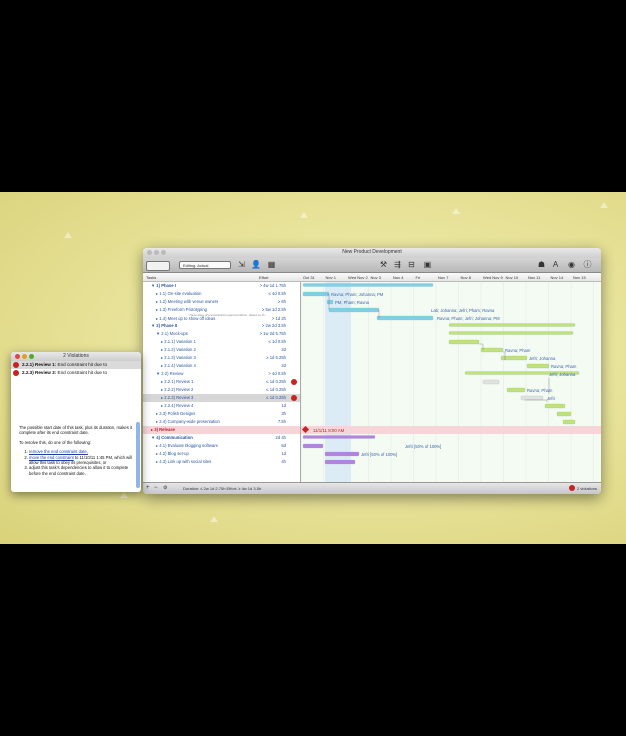  Describe the element at coordinates (205, 265) in the screenshot. I see `baseline-select: Editing: Actual` at that location.